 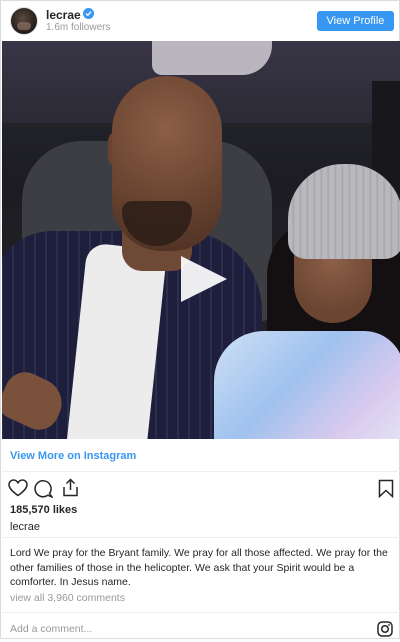 I want to click on verified-badge-icon, so click(x=88, y=13).